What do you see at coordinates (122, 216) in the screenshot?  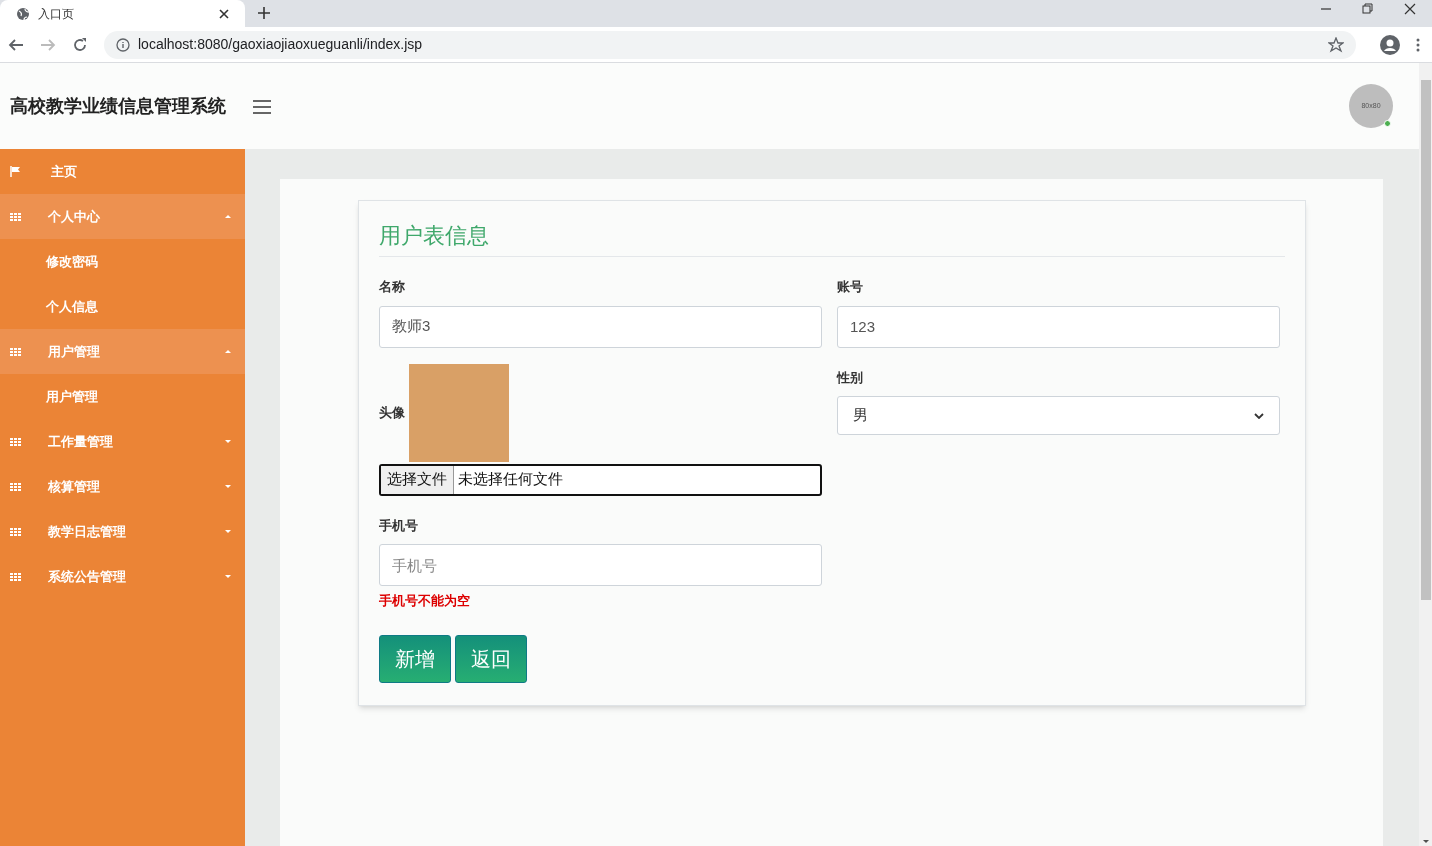 I see `sidebar-group: 个人中心` at bounding box center [122, 216].